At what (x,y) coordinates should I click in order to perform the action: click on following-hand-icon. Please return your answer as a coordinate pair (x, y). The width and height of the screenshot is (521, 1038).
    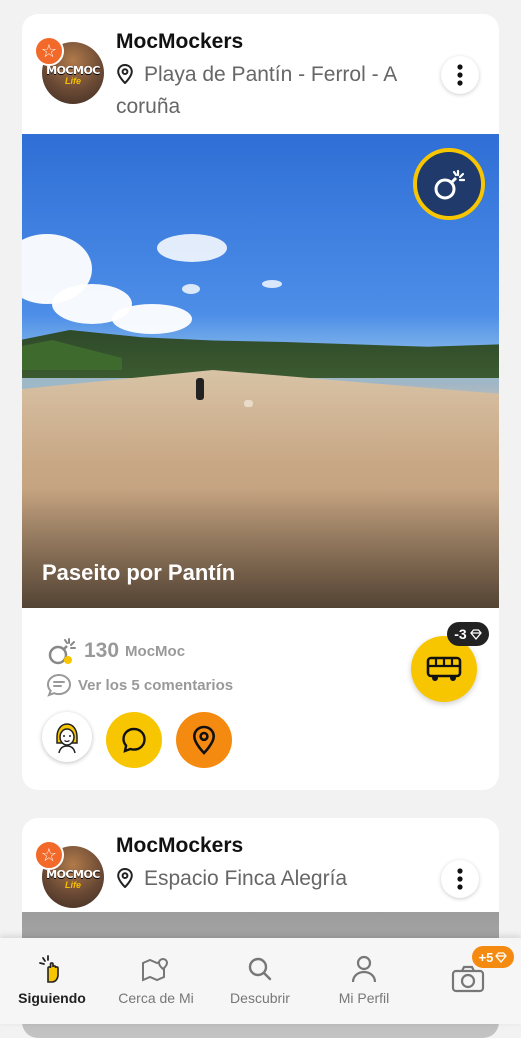
    Looking at the image, I should click on (49, 969).